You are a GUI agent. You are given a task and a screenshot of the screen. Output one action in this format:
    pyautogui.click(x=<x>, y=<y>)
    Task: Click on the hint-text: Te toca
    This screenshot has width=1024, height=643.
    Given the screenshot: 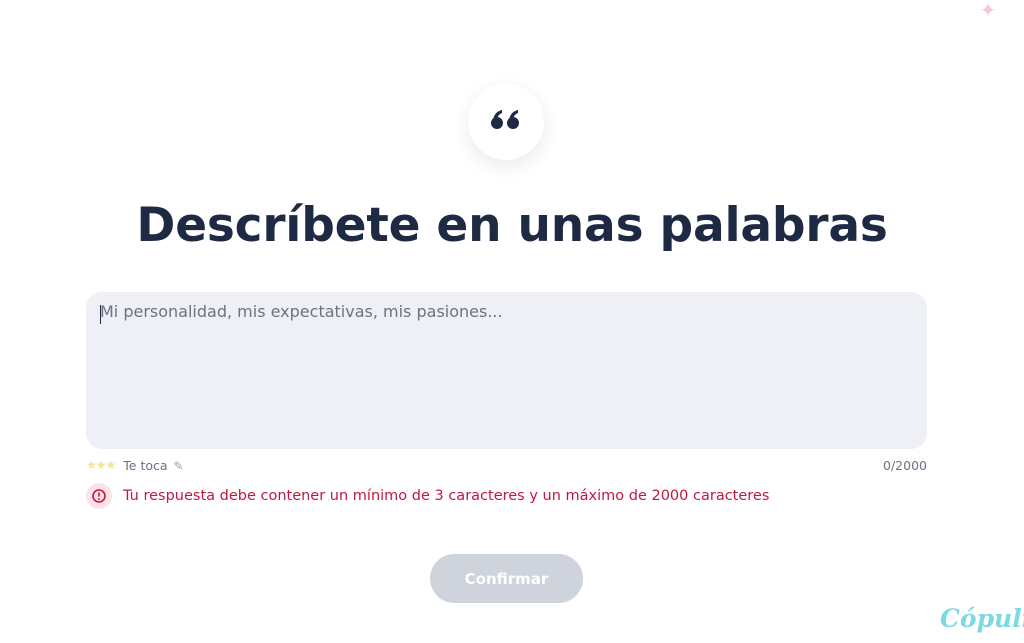 What is the action you would take?
    pyautogui.click(x=145, y=465)
    